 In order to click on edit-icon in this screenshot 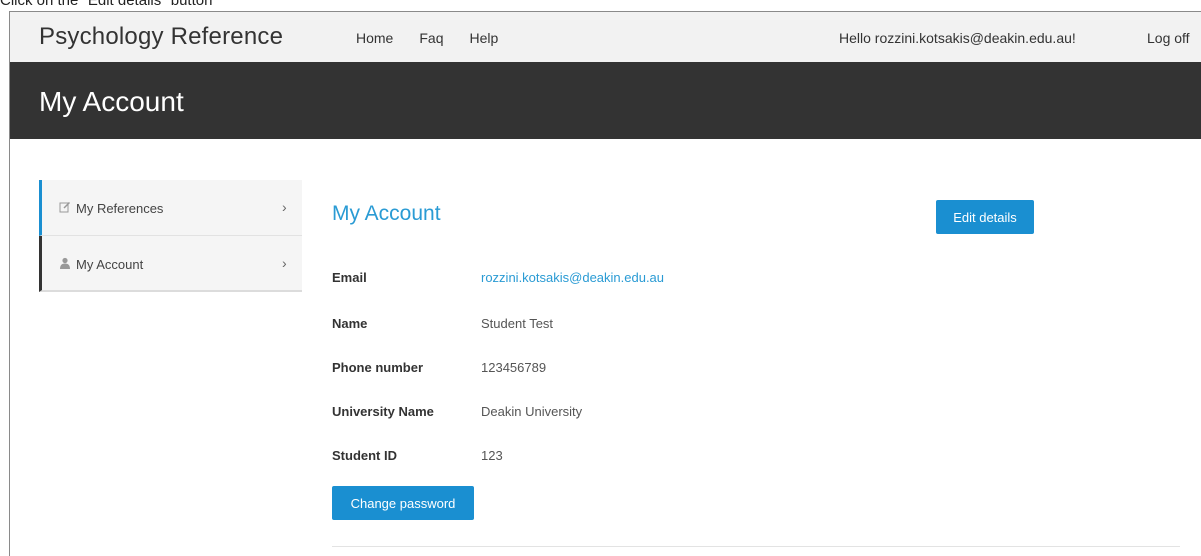, I will do `click(66, 208)`.